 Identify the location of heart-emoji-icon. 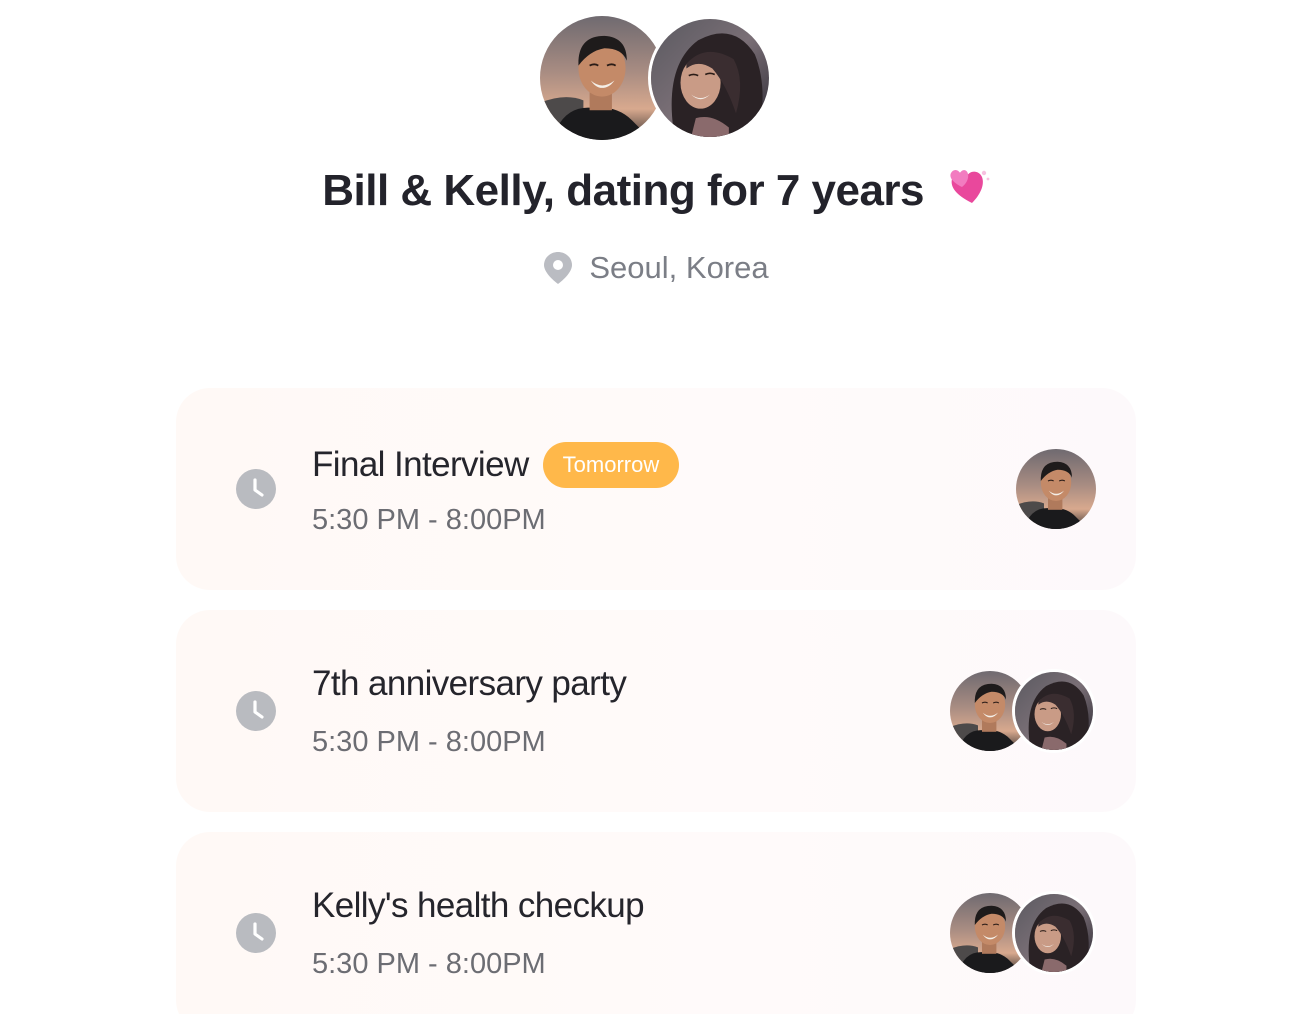
(969, 192).